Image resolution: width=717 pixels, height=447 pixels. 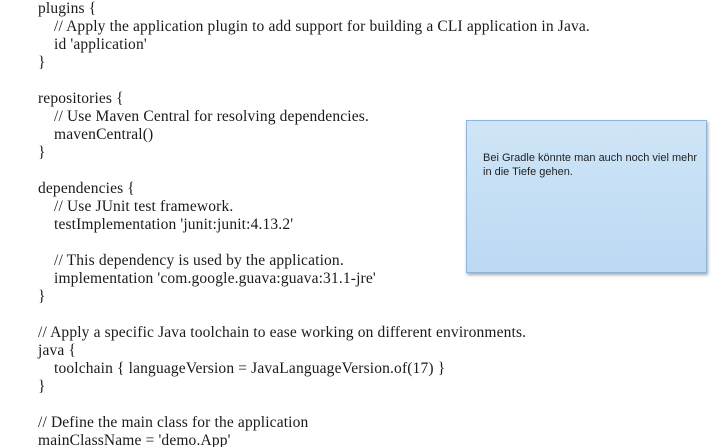 I want to click on code-line-plugins-close: }, so click(x=42, y=62).